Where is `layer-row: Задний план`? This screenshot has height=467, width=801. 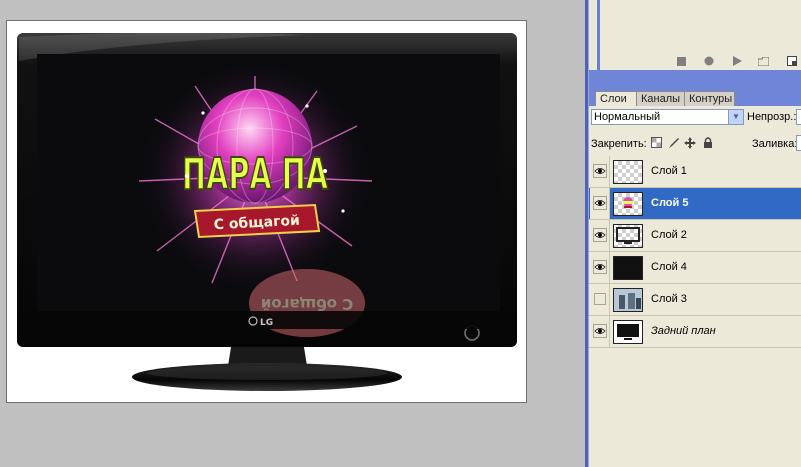
layer-row: Задний план is located at coordinates (695, 332).